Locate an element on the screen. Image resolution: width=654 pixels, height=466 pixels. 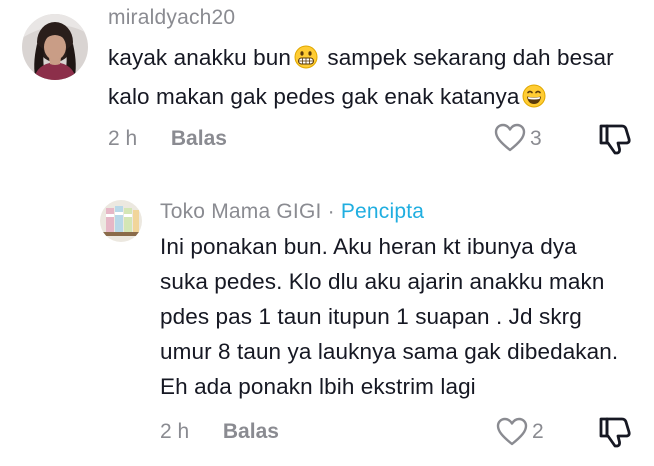
comment-text-part: kayak anakku bun is located at coordinates (199, 57).